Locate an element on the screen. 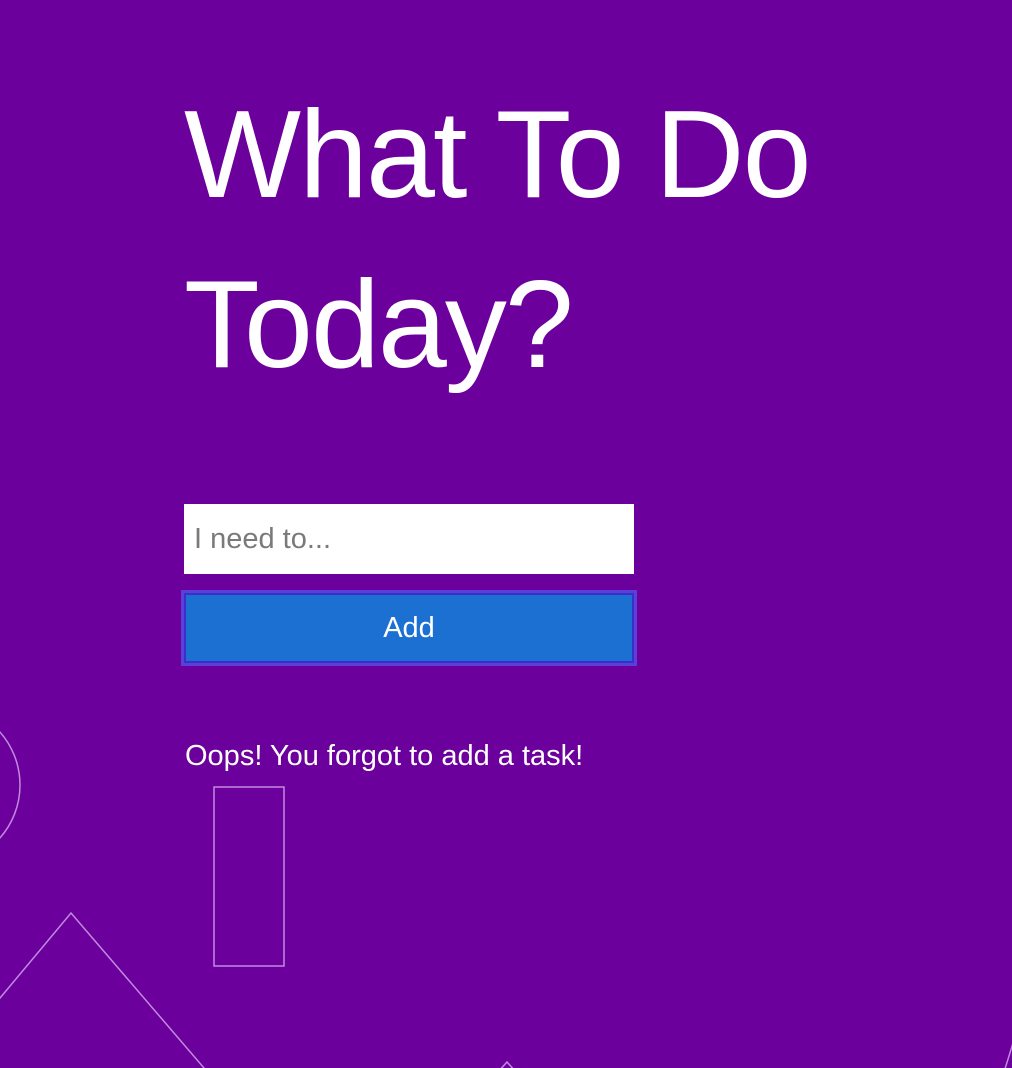 The image size is (1012, 1068). decorative-small-triangle is located at coordinates (507, 1064).